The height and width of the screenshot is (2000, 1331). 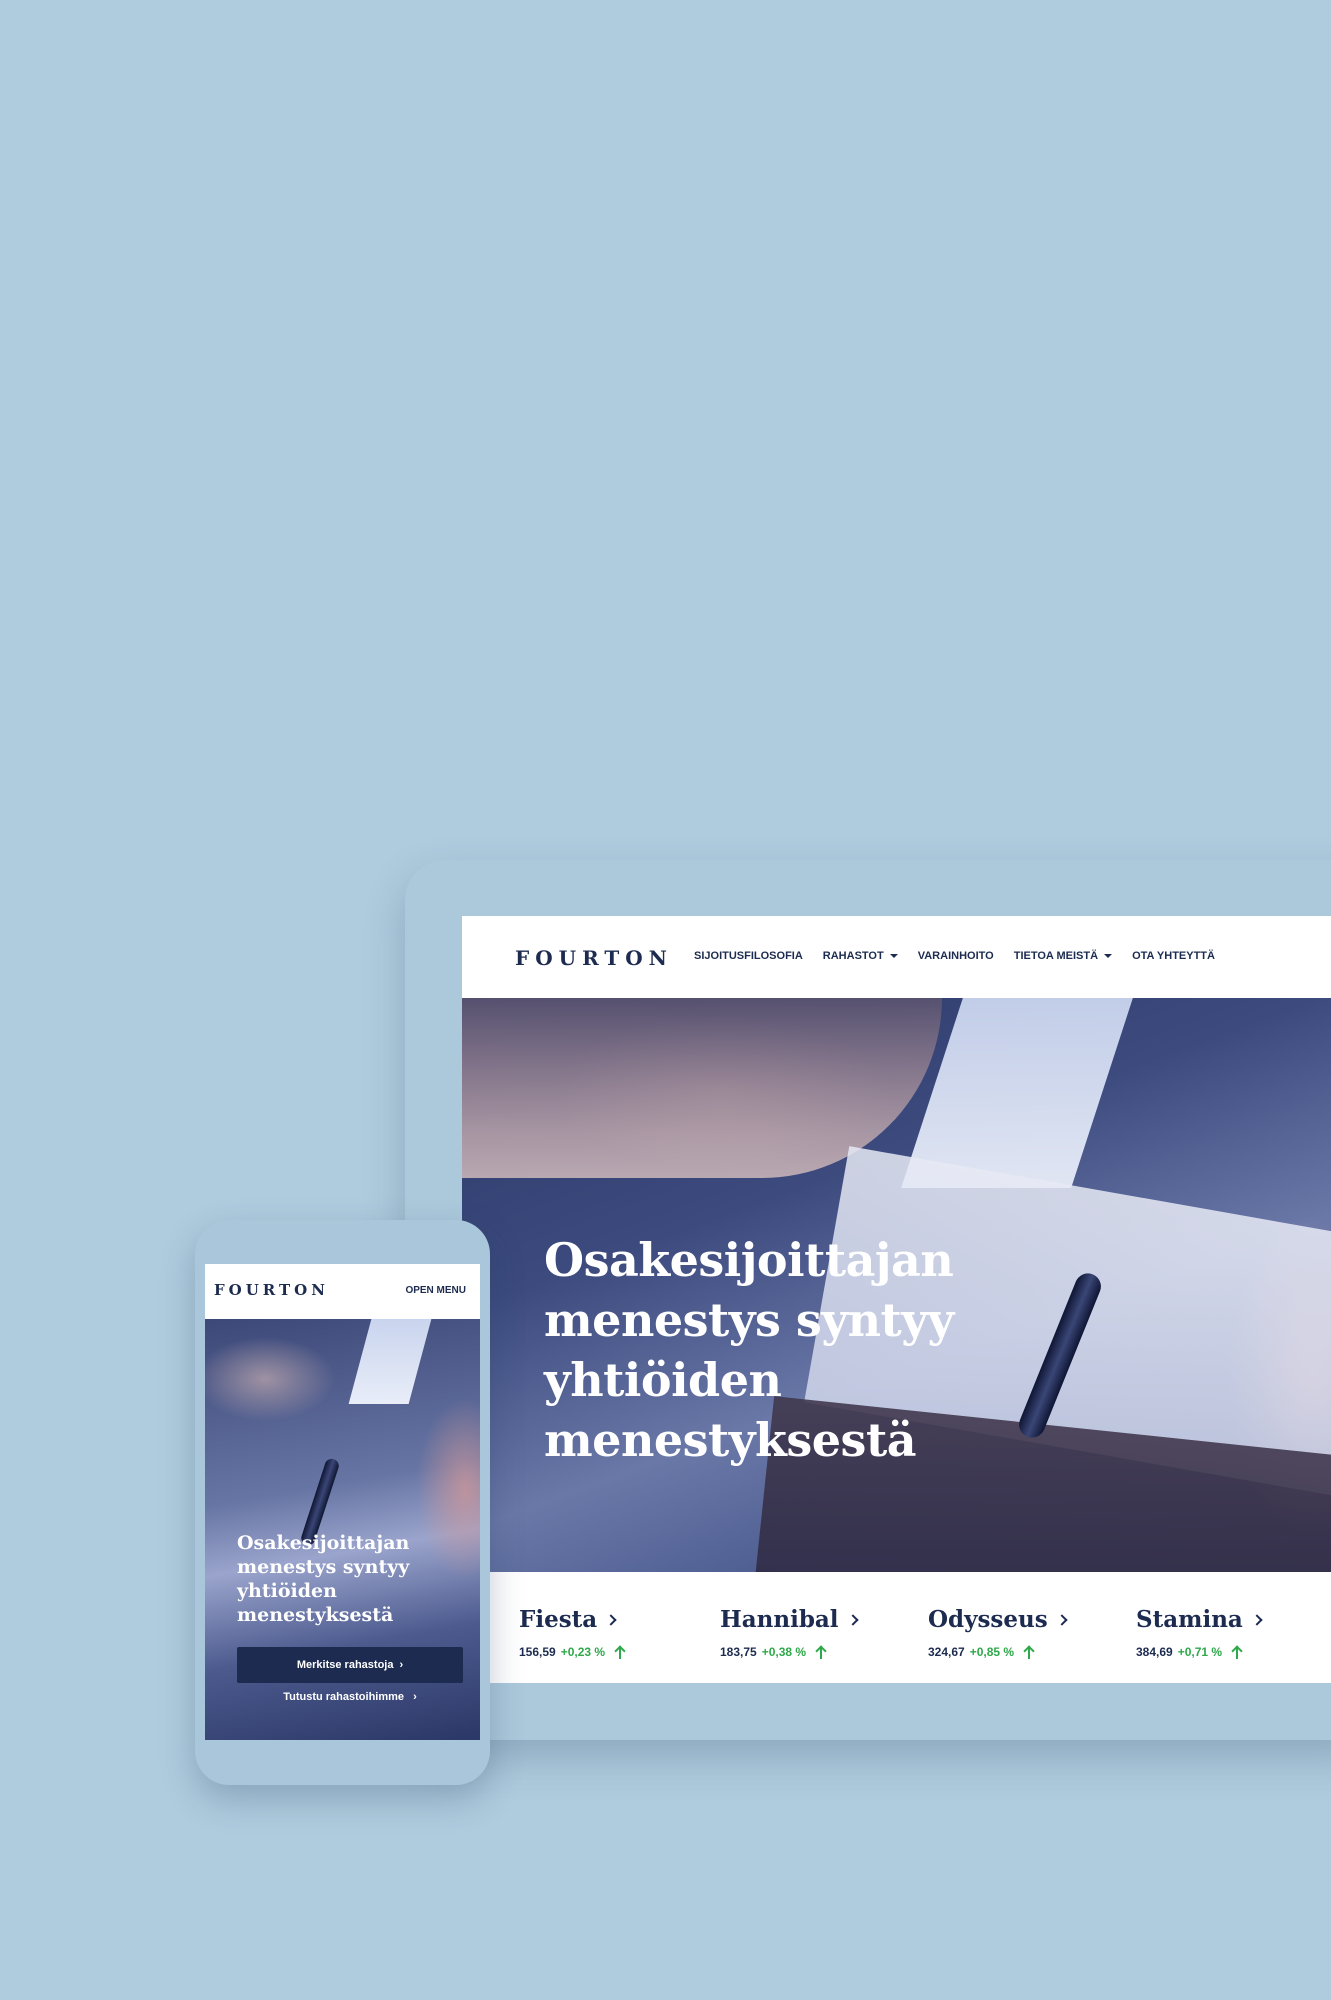 I want to click on nav-item-label: TIETOA MEISTÄ, so click(x=1056, y=956).